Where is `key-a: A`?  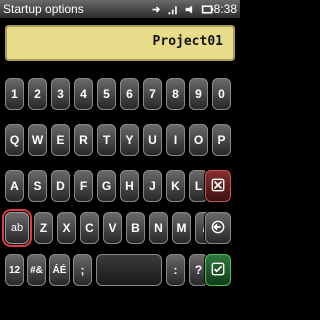 key-a: A is located at coordinates (14, 186).